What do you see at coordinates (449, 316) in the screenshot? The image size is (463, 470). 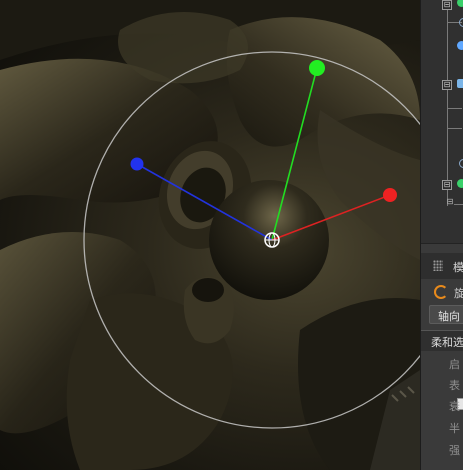 I see `axis-tab-label: 轴向` at bounding box center [449, 316].